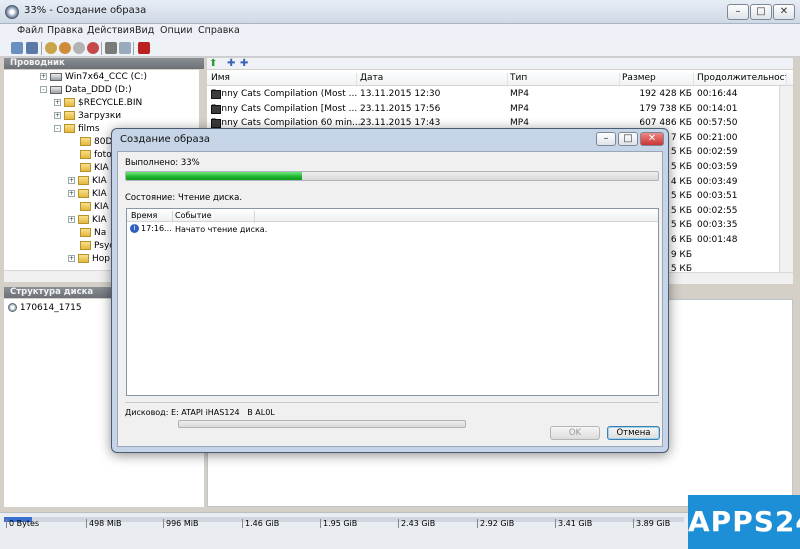 Image resolution: width=800 pixels, height=549 pixels. Describe the element at coordinates (93, 234) in the screenshot. I see `tree-item: Na` at that location.